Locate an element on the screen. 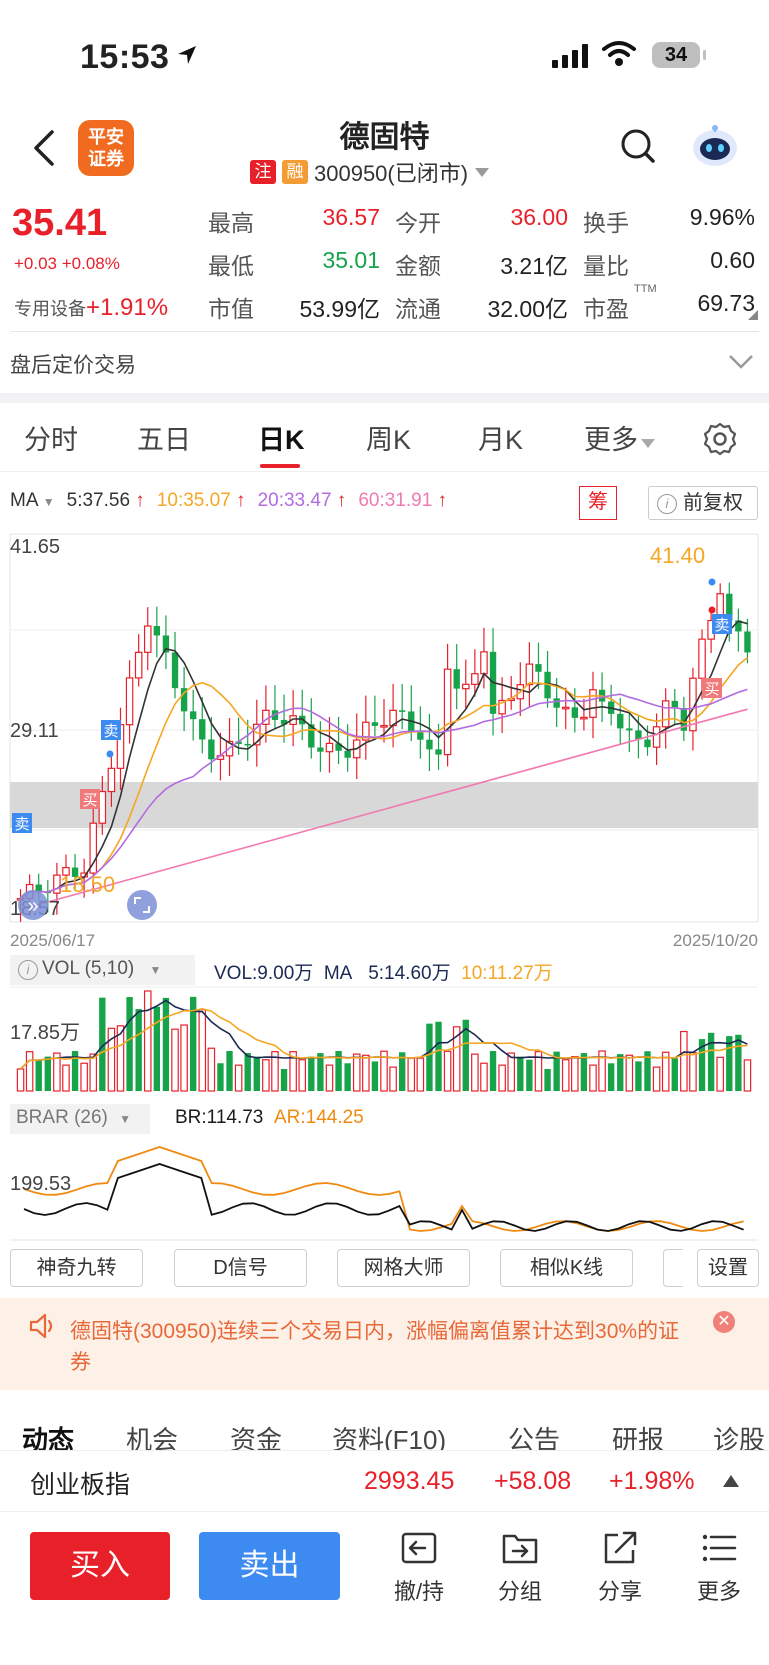 The width and height of the screenshot is (769, 1665). volume-chart: 17.85万 is located at coordinates (384, 1039).